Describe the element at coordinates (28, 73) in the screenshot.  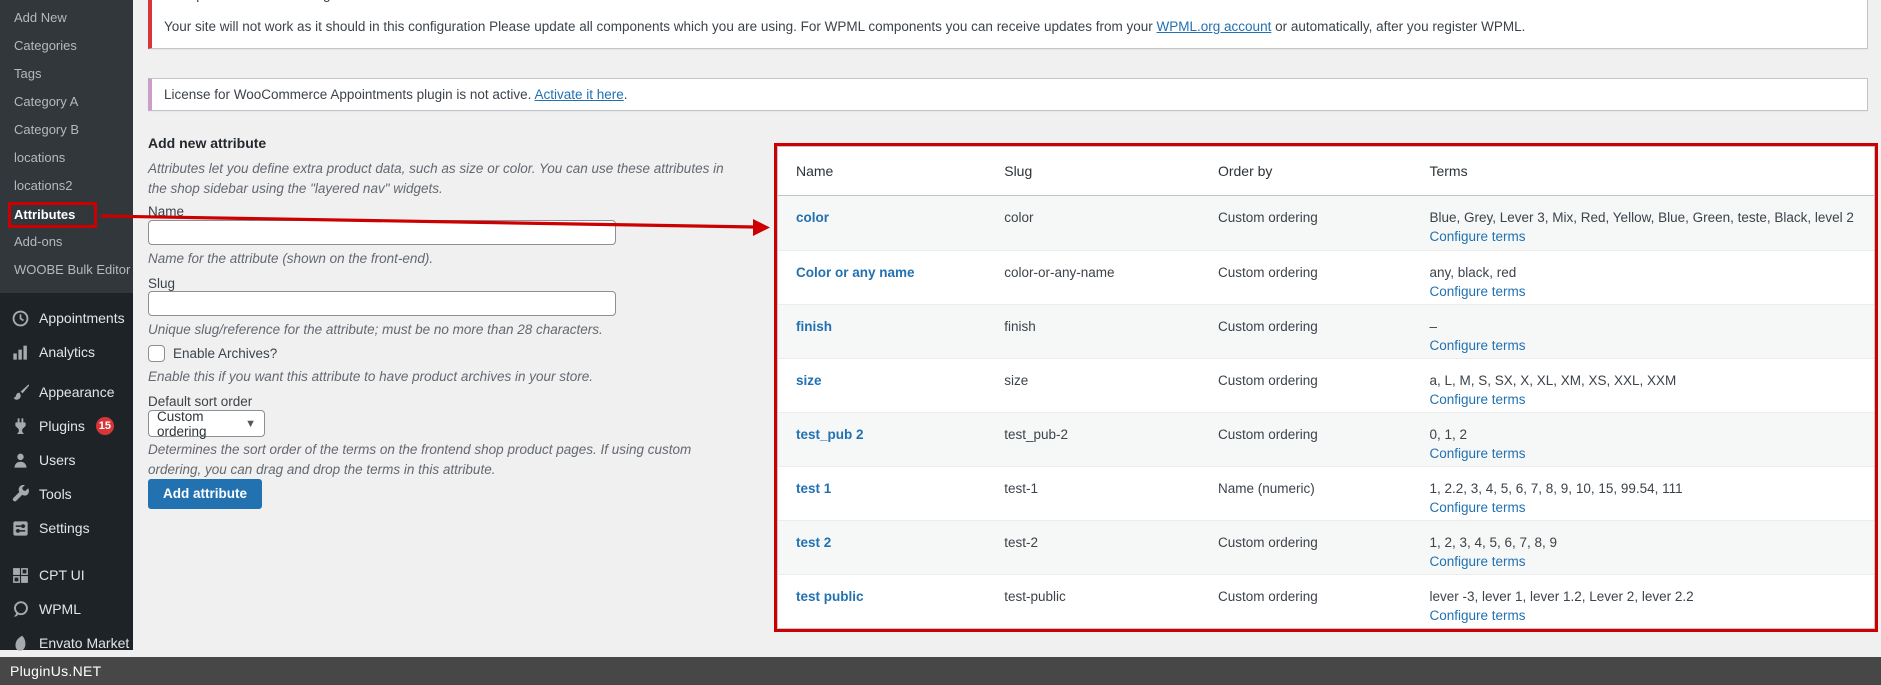
I see `sidebar-item-label: Tags` at that location.